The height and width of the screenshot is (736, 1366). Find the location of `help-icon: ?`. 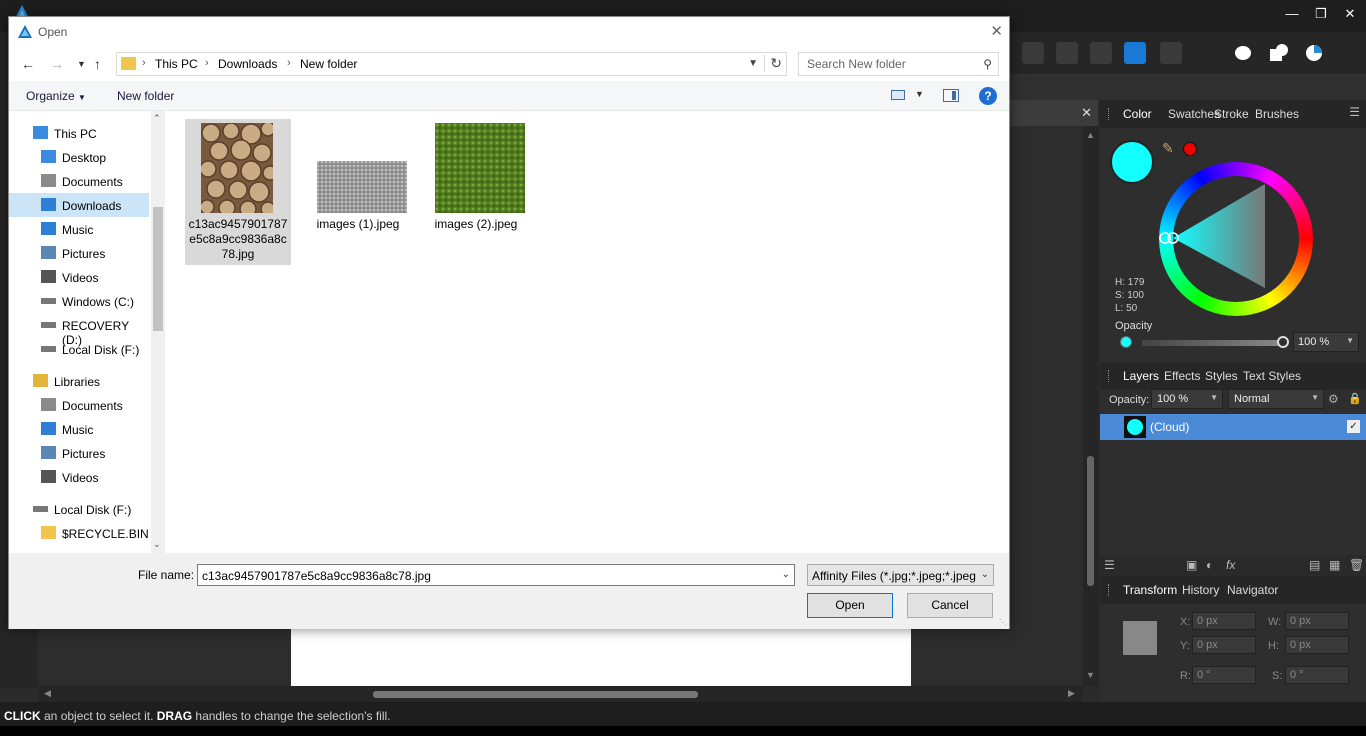

help-icon: ? is located at coordinates (988, 96).